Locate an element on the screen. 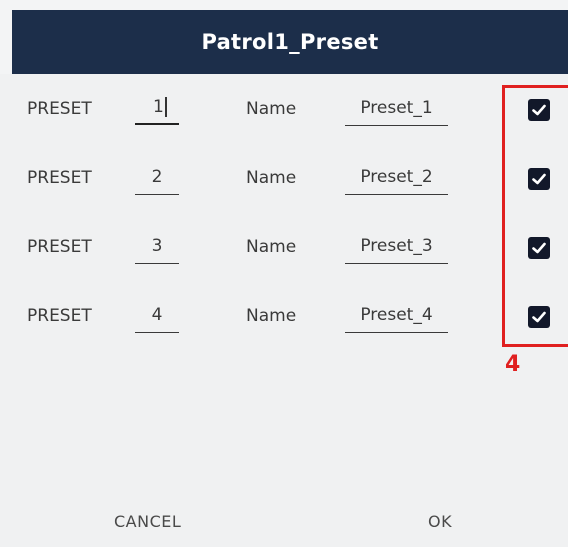 The image size is (568, 547). preset-name-input-4: Preset_4 is located at coordinates (396, 315).